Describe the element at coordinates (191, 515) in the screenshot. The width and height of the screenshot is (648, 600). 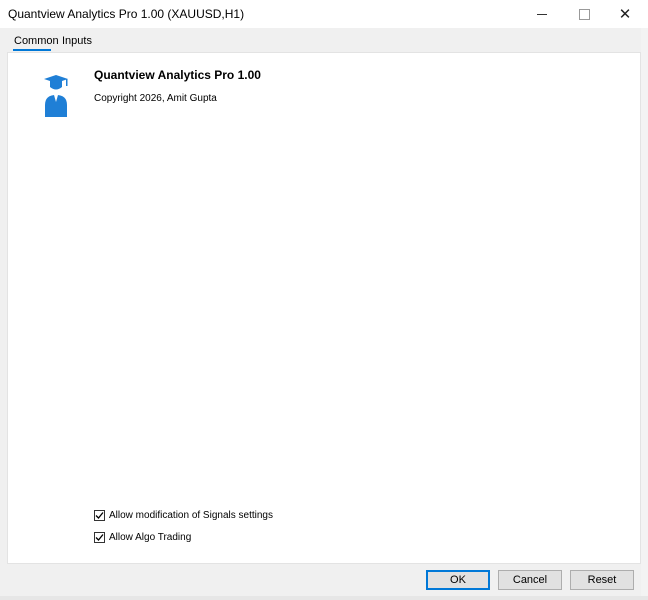
I see `allow-signals-modification-label: Allow modification of Signals settings` at that location.